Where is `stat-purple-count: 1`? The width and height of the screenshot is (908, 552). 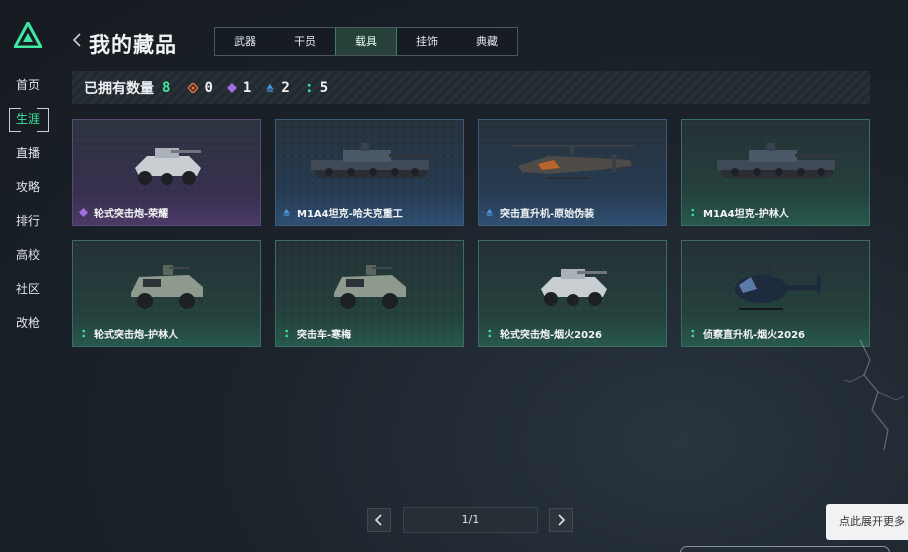 stat-purple-count: 1 is located at coordinates (247, 87).